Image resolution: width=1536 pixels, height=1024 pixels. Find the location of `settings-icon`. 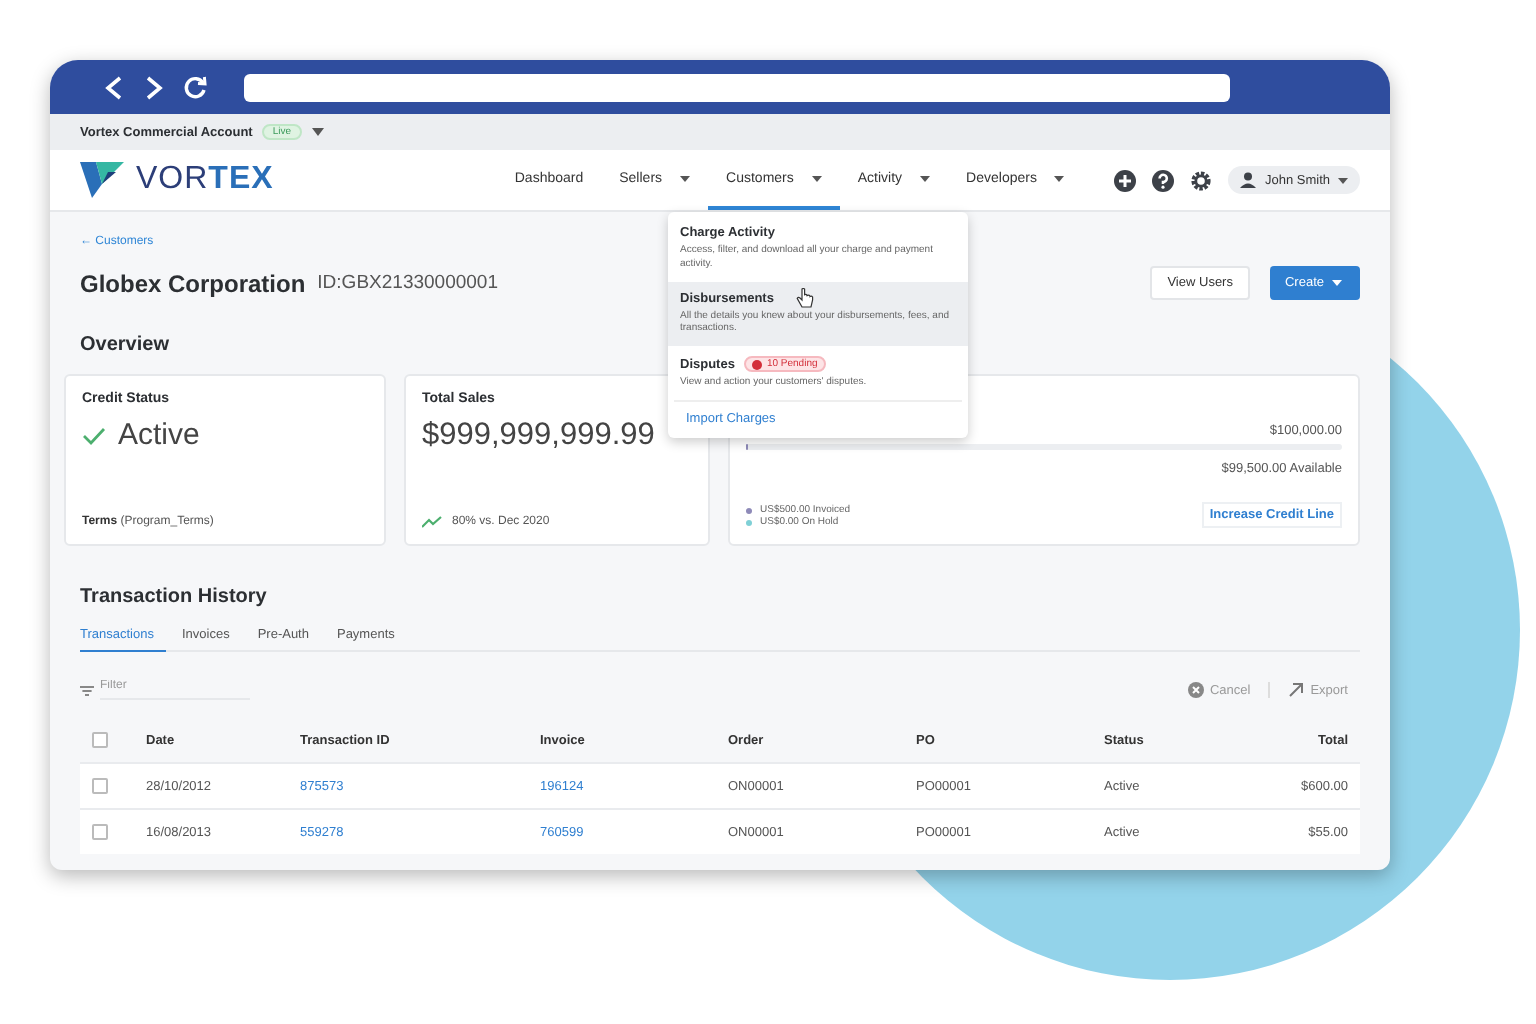

settings-icon is located at coordinates (1201, 180).